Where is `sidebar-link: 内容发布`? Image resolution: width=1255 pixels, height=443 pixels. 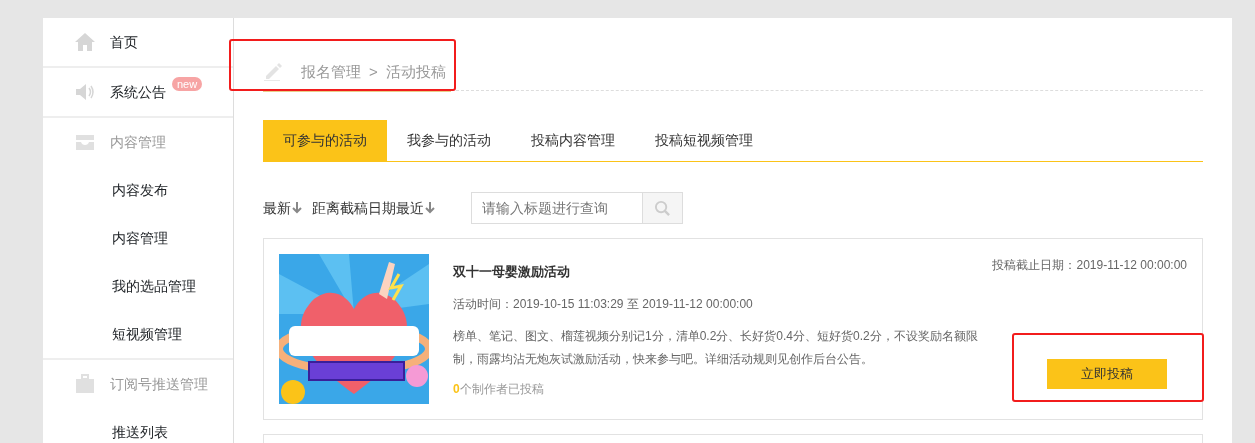 sidebar-link: 内容发布 is located at coordinates (140, 190).